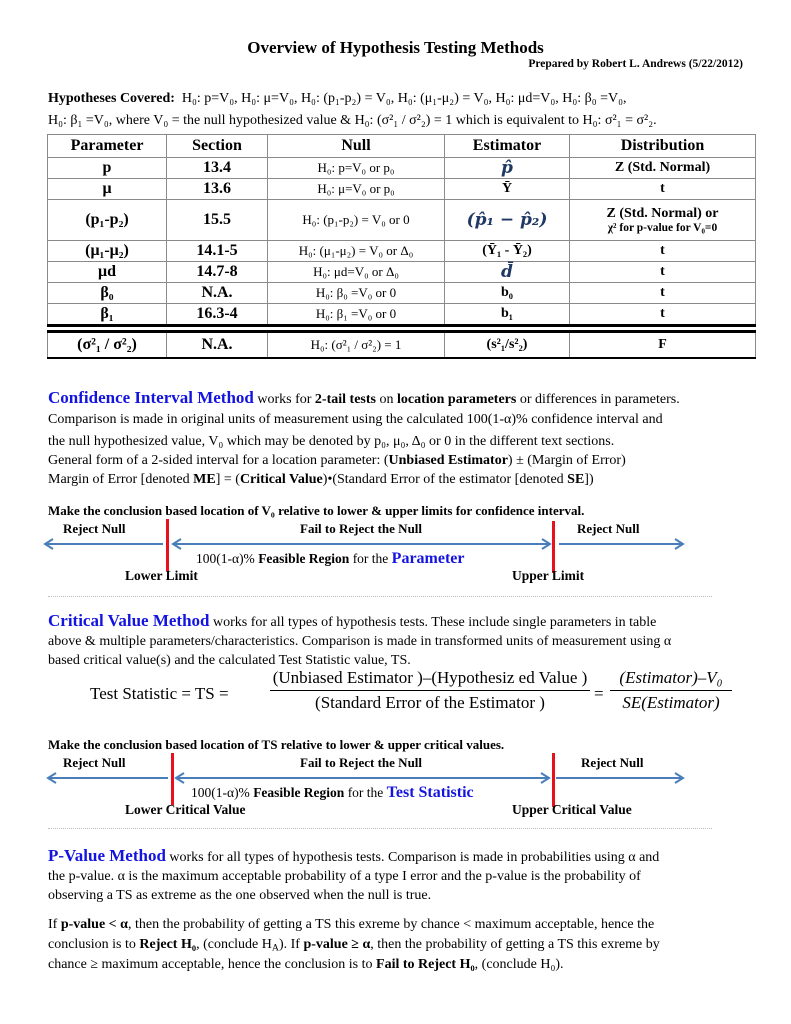 The image size is (791, 1024). I want to click on pv-fail-to-reject-h0: Fail to Reject H₀, so click(425, 964).